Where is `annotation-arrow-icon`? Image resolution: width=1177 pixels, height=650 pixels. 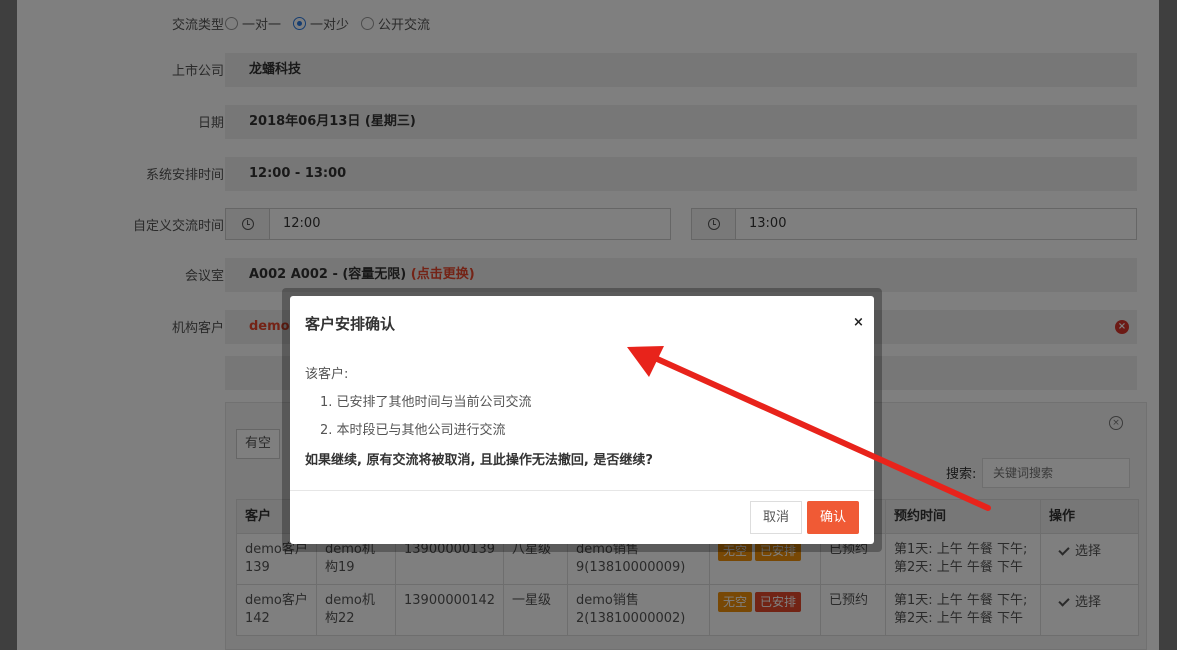
annotation-arrow-icon is located at coordinates (809, 428).